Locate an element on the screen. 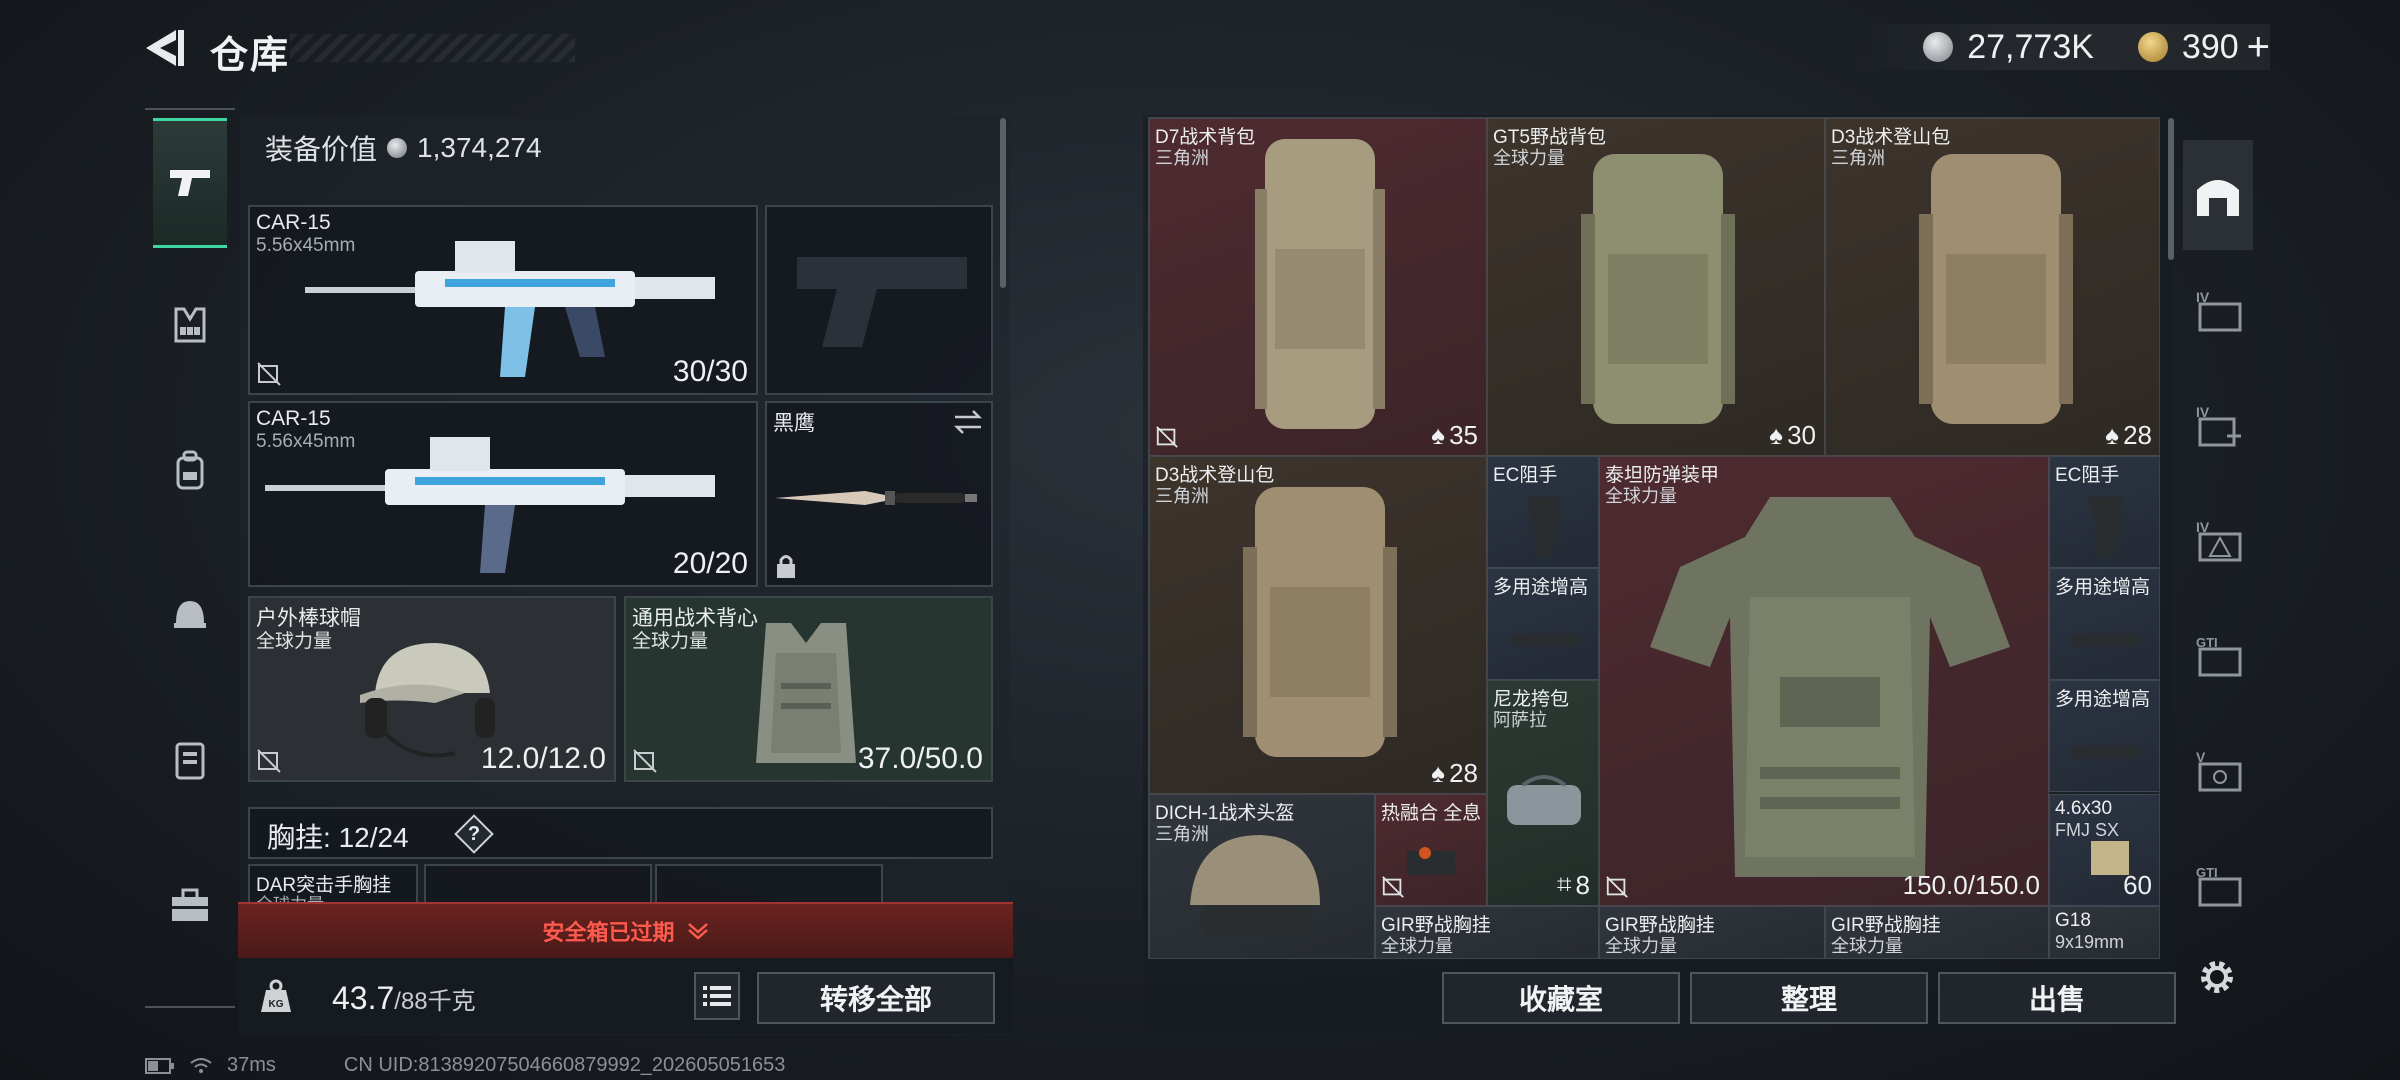  folder-icon: IV is located at coordinates (2219, 310).